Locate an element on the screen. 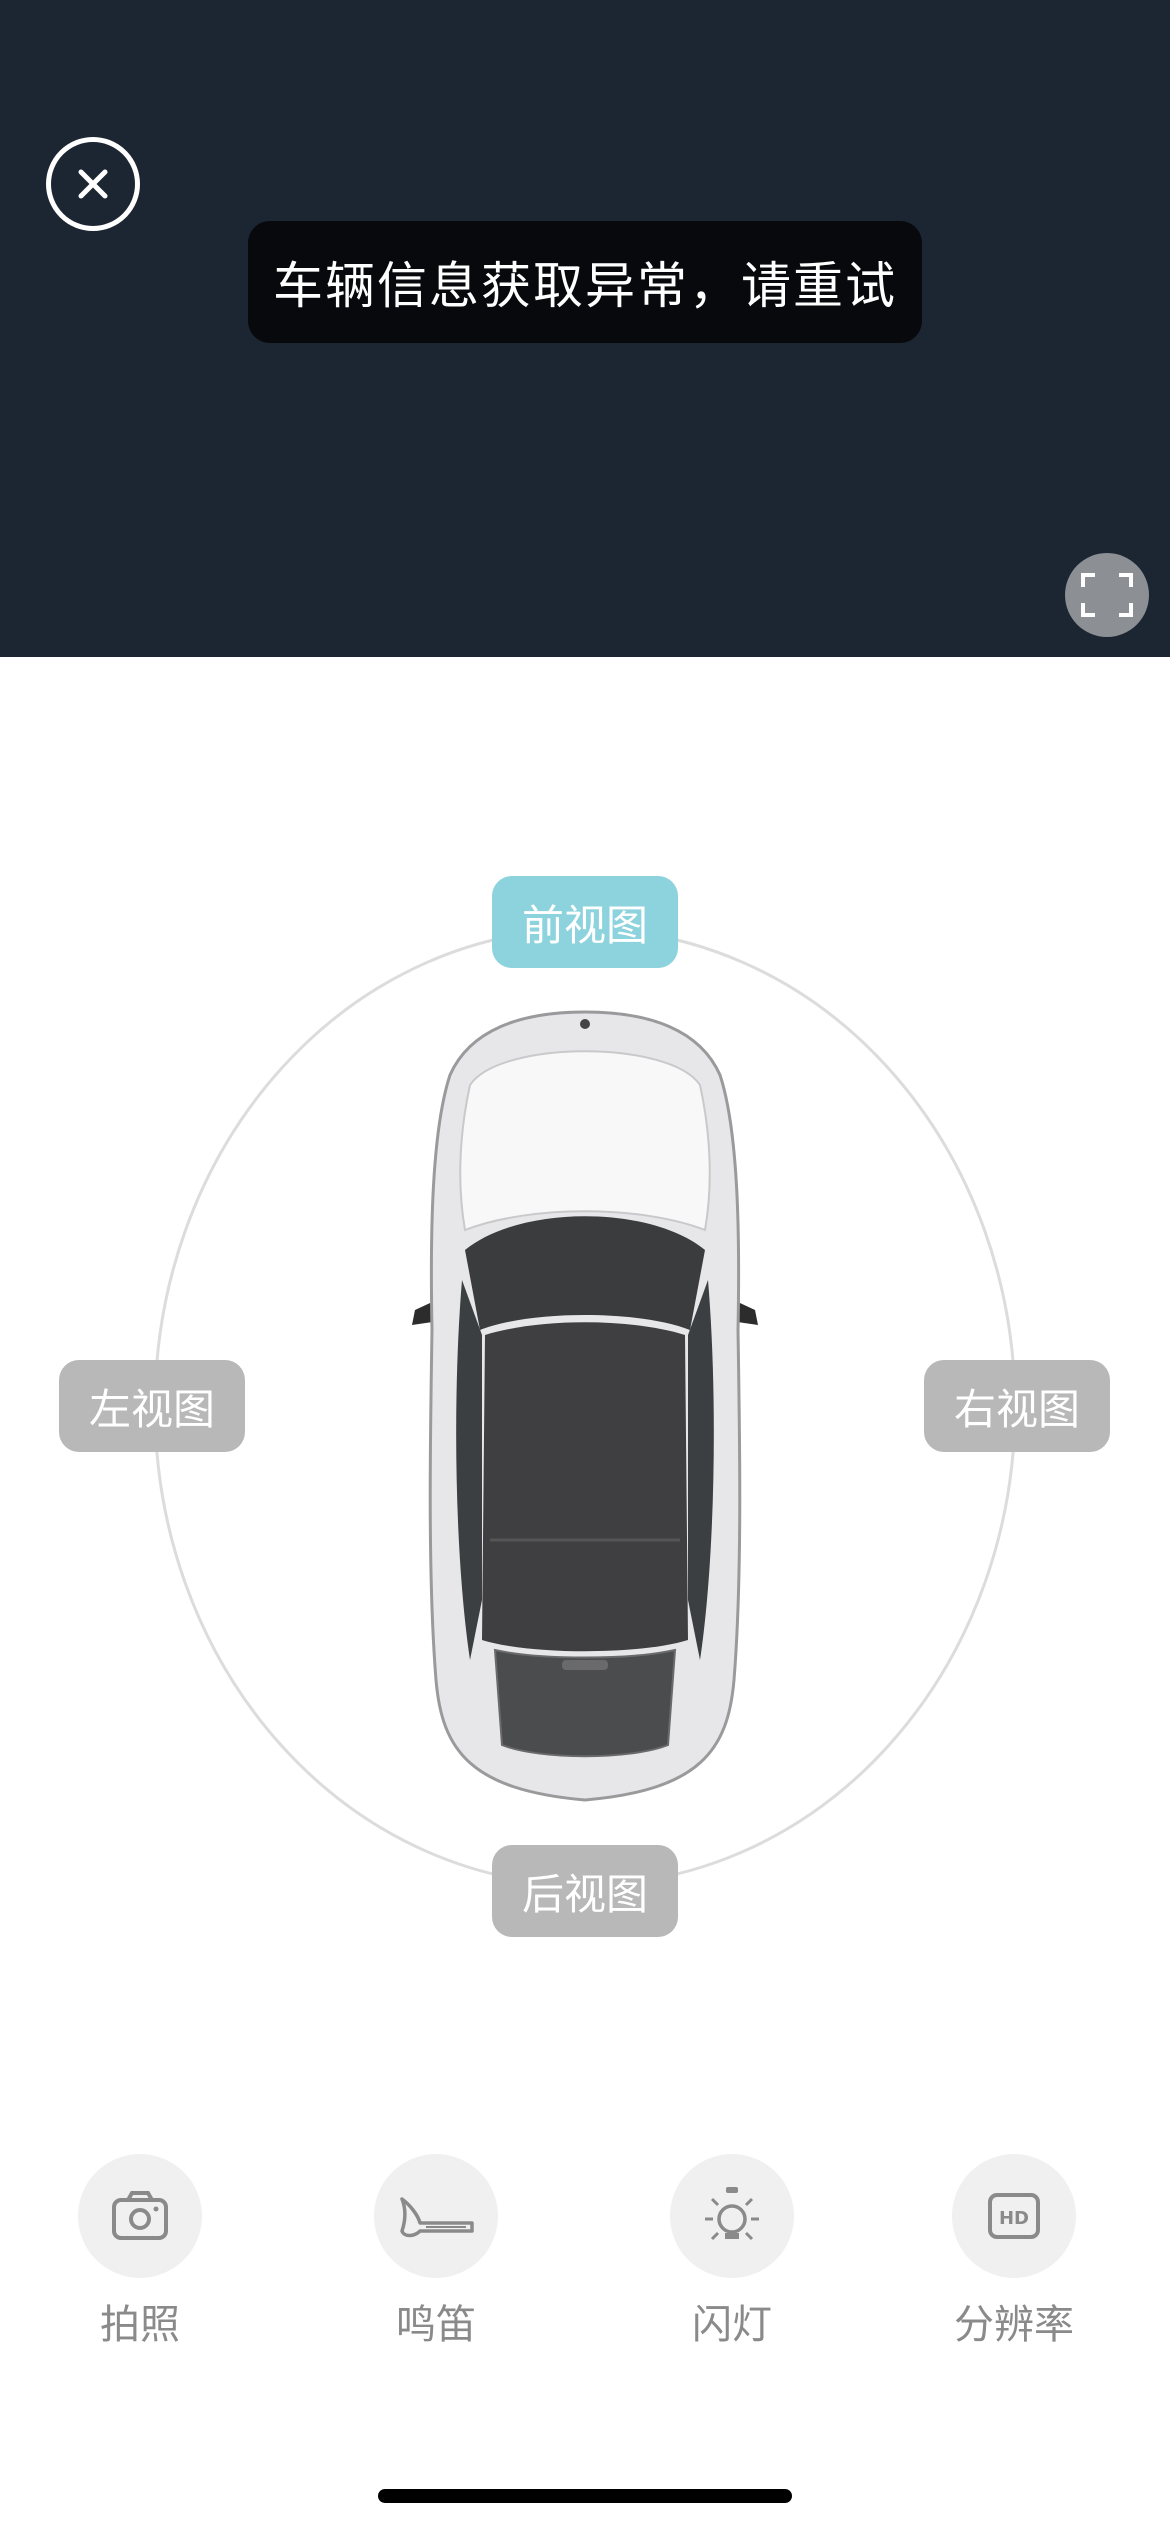  resolution-button: HD is located at coordinates (1014, 2216).